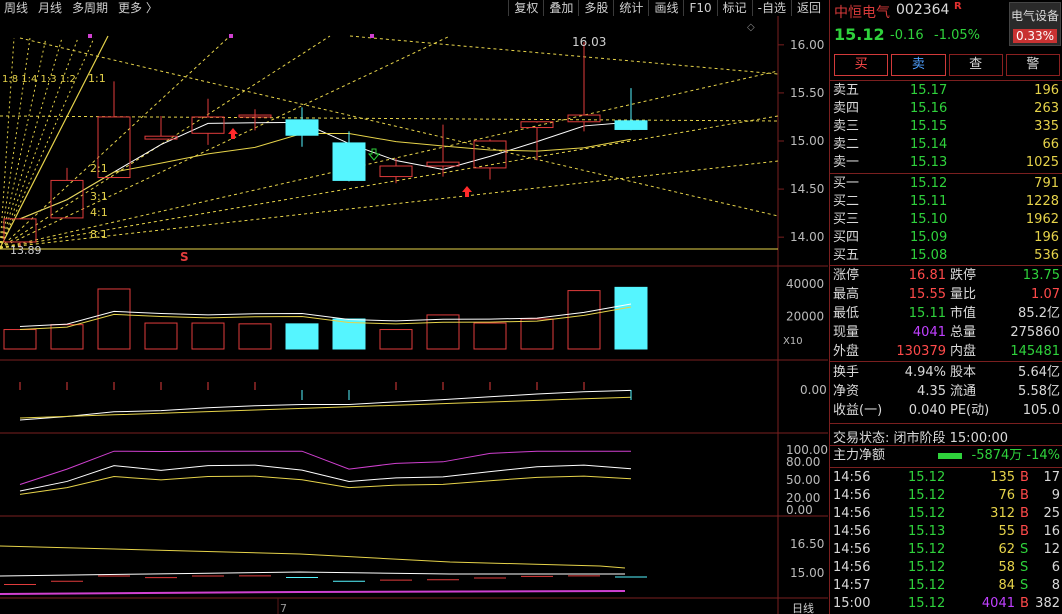 The image size is (1062, 614). I want to click on tab-weekly: 周线, so click(16, 8).